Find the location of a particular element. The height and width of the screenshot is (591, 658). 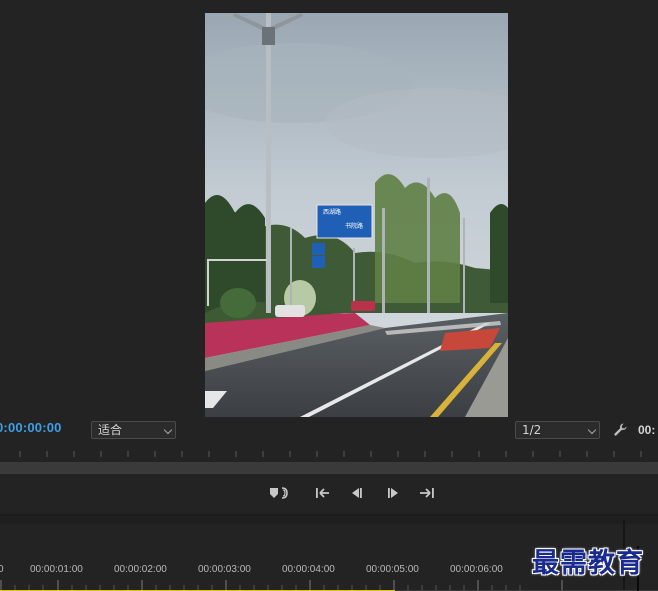

mini-time-ruler is located at coordinates (329, 454).